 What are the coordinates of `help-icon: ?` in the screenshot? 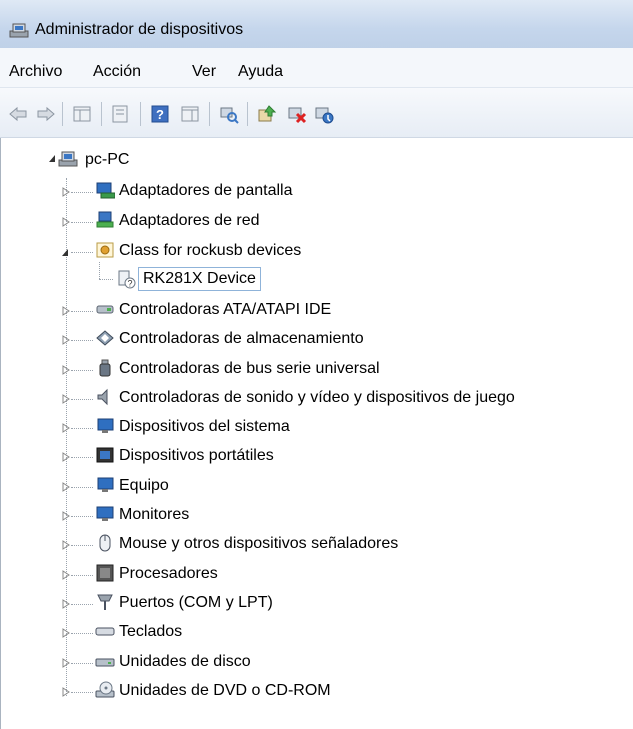 It's located at (160, 114).